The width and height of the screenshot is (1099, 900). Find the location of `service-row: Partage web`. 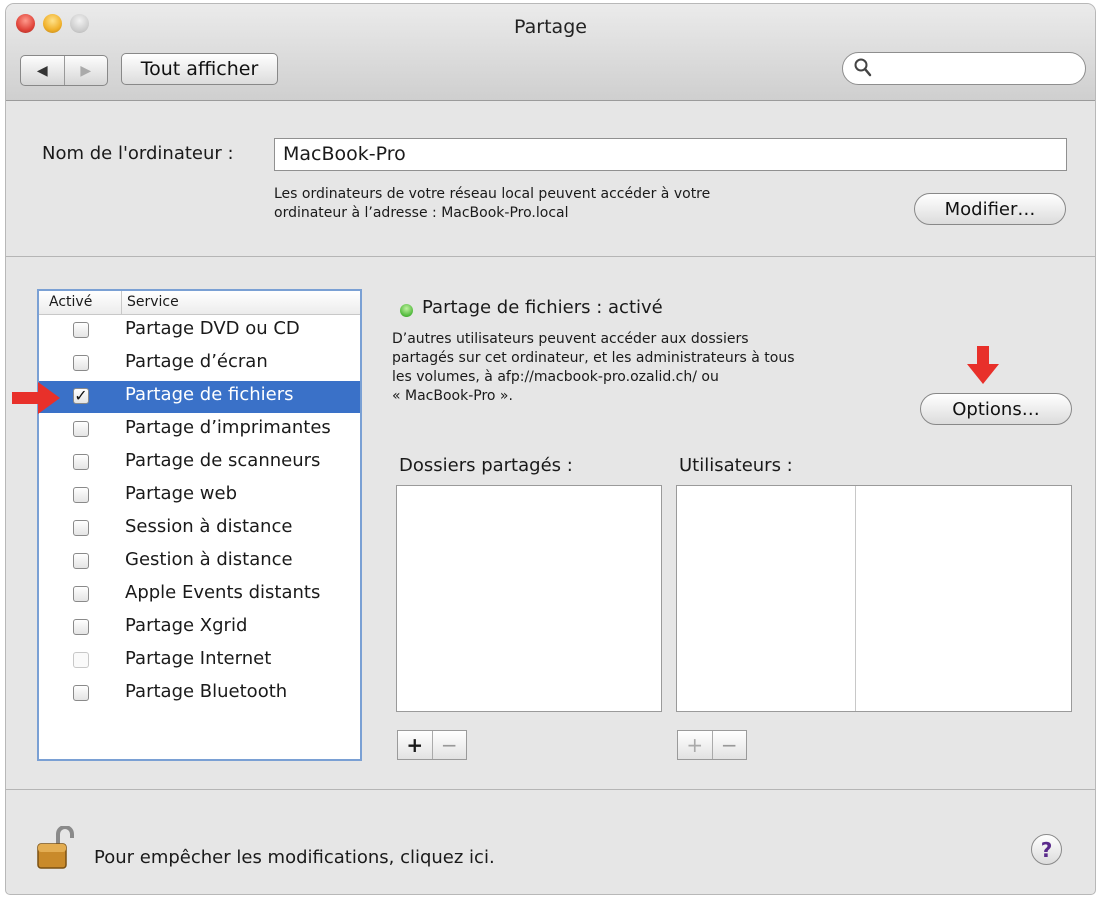

service-row: Partage web is located at coordinates (199, 496).